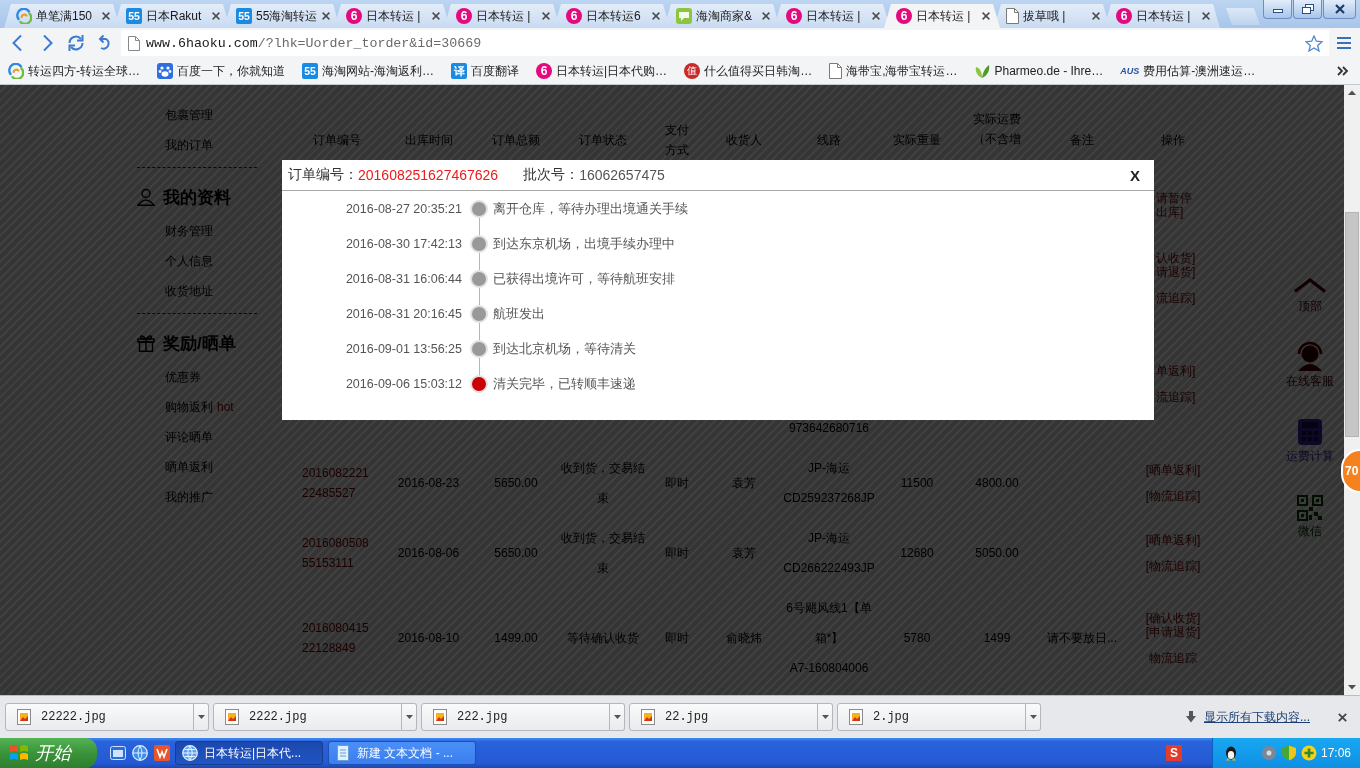  Describe the element at coordinates (428, 553) in the screenshot. I see `table-cell: 2016-08-06` at that location.